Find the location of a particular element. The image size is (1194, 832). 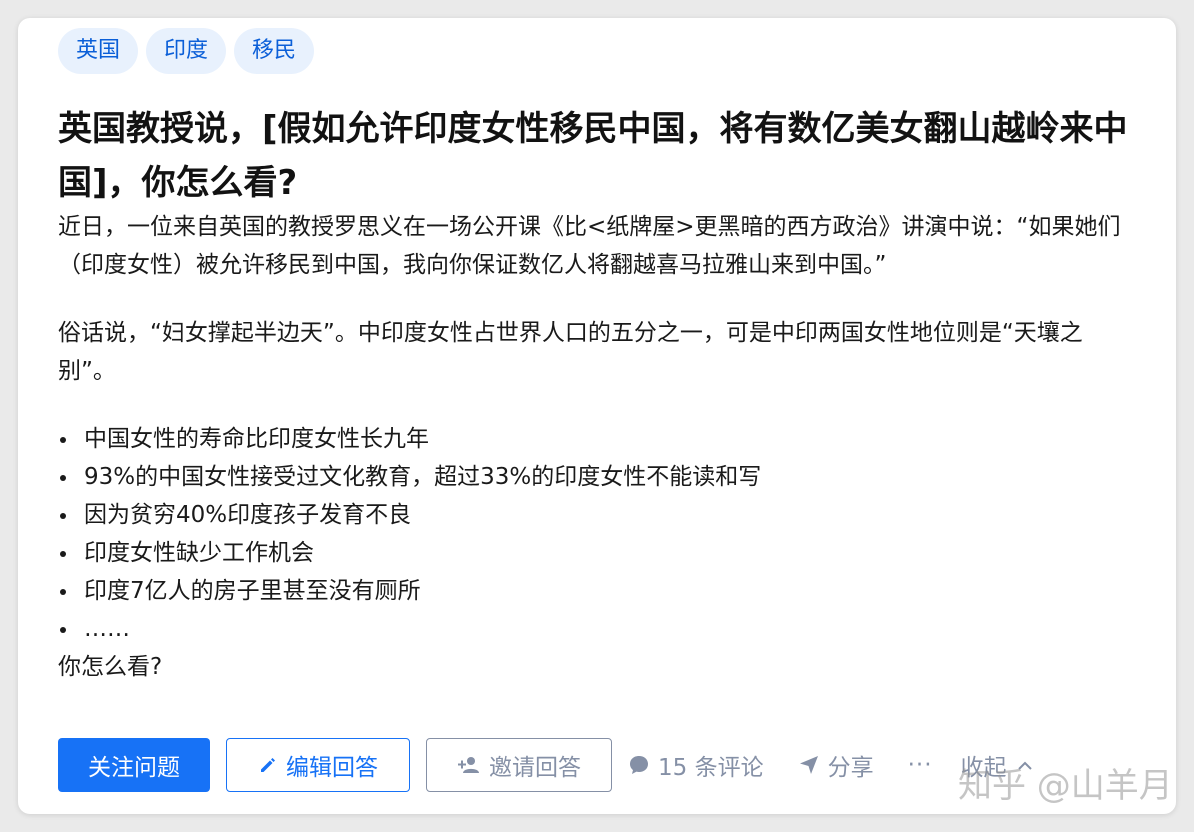

topic-tag: 移民 is located at coordinates (274, 51).